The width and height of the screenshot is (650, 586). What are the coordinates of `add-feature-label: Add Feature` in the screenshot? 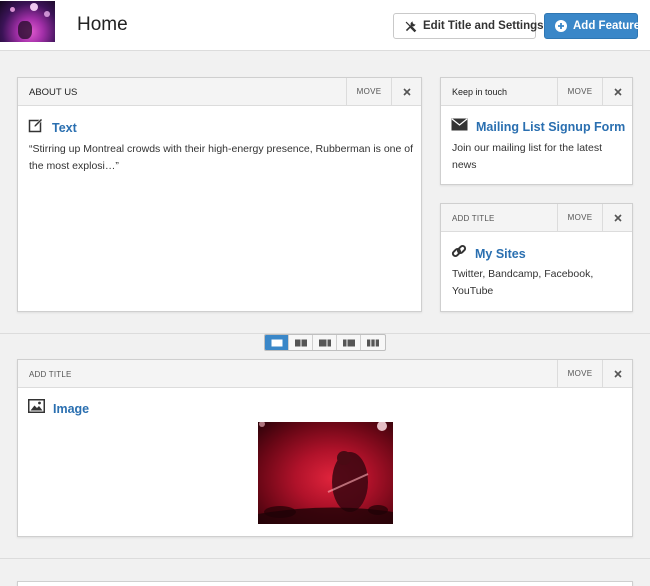 It's located at (607, 26).